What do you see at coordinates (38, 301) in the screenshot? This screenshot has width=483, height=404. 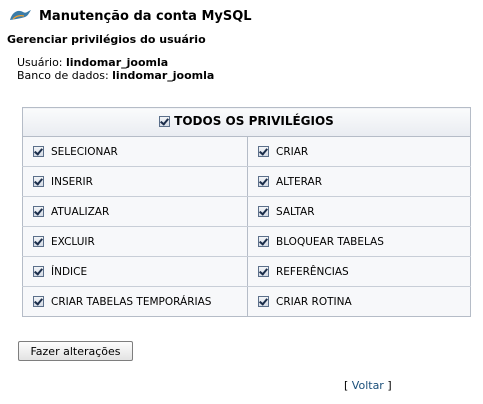 I see `privilege-checkbox-criar-tabelas-temporarias` at bounding box center [38, 301].